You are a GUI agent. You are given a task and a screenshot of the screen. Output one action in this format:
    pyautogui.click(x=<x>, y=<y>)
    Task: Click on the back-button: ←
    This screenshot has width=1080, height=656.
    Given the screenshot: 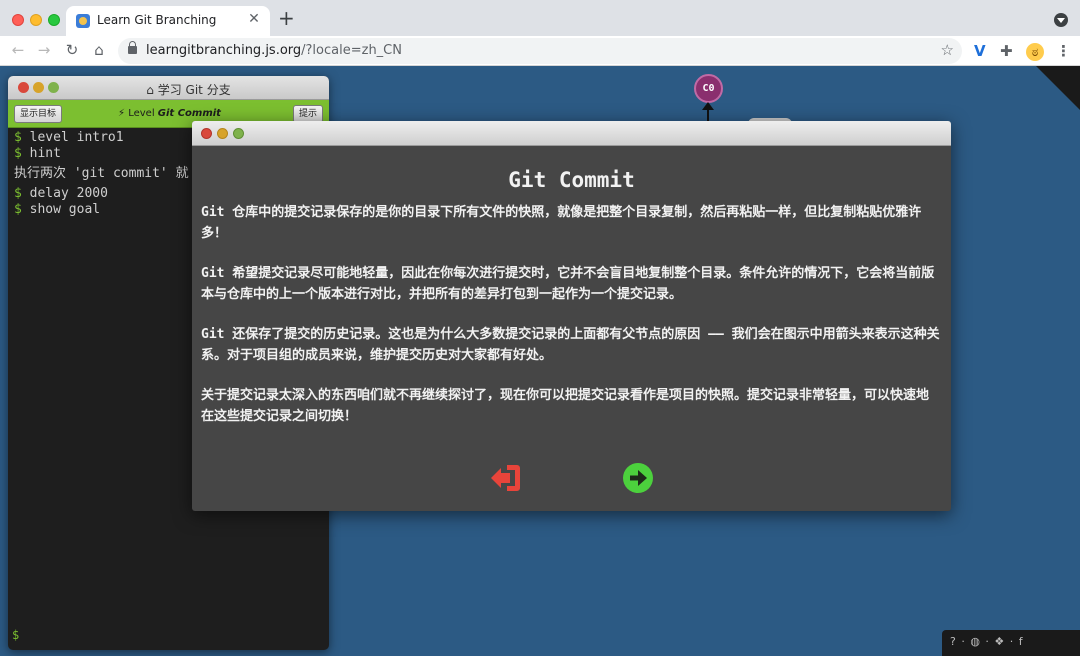 What is the action you would take?
    pyautogui.click(x=18, y=50)
    